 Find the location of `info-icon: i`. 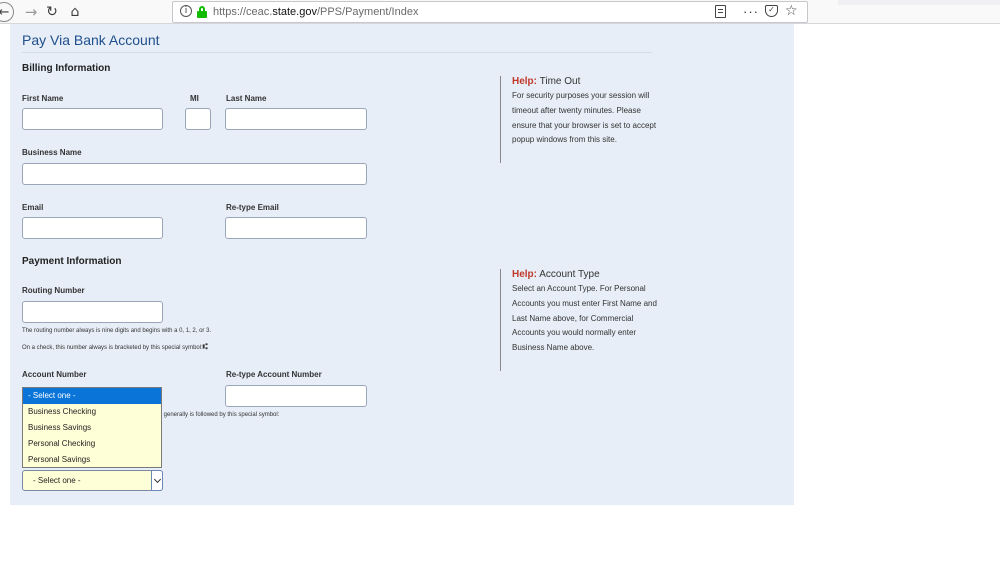

info-icon: i is located at coordinates (186, 11).